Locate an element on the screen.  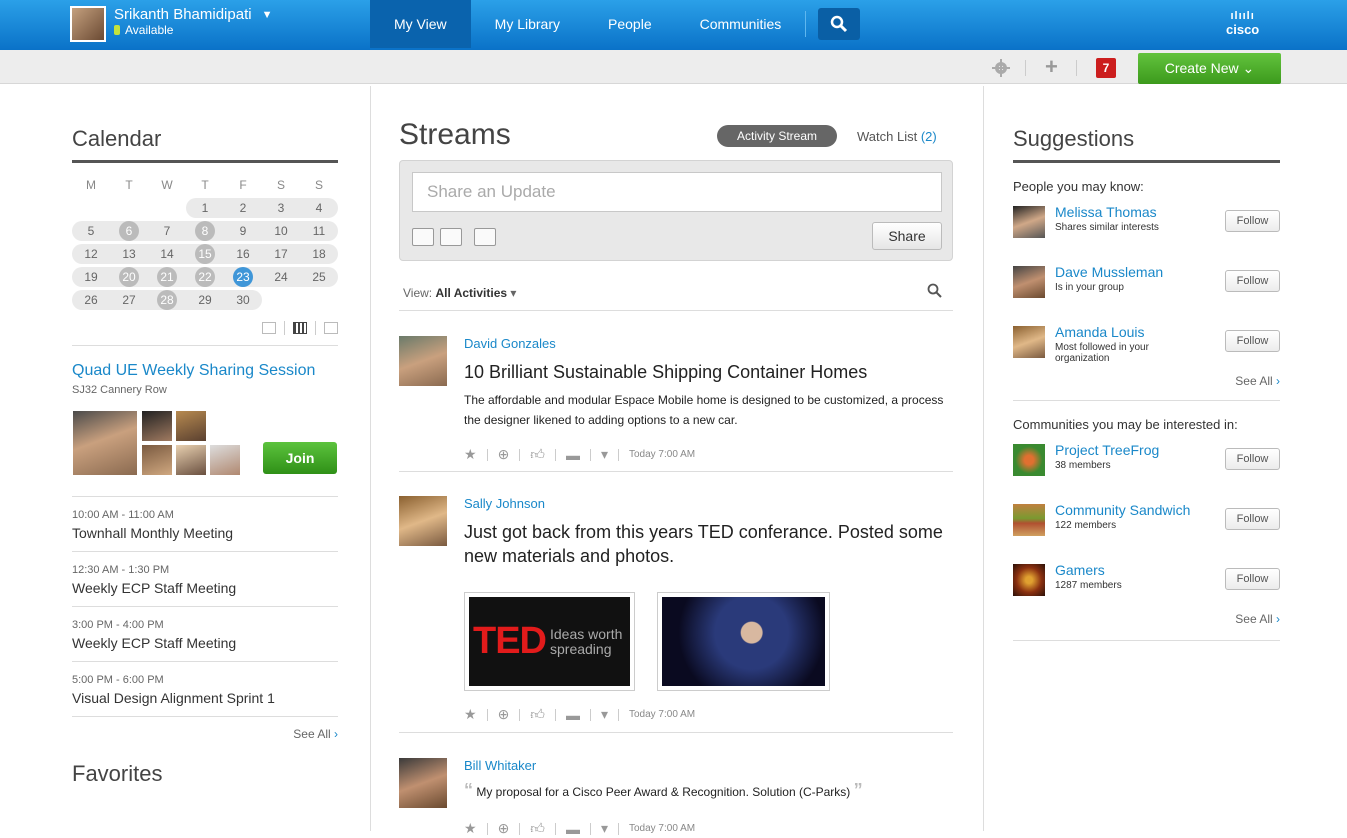
calendar-day: 23 is located at coordinates (243, 276).